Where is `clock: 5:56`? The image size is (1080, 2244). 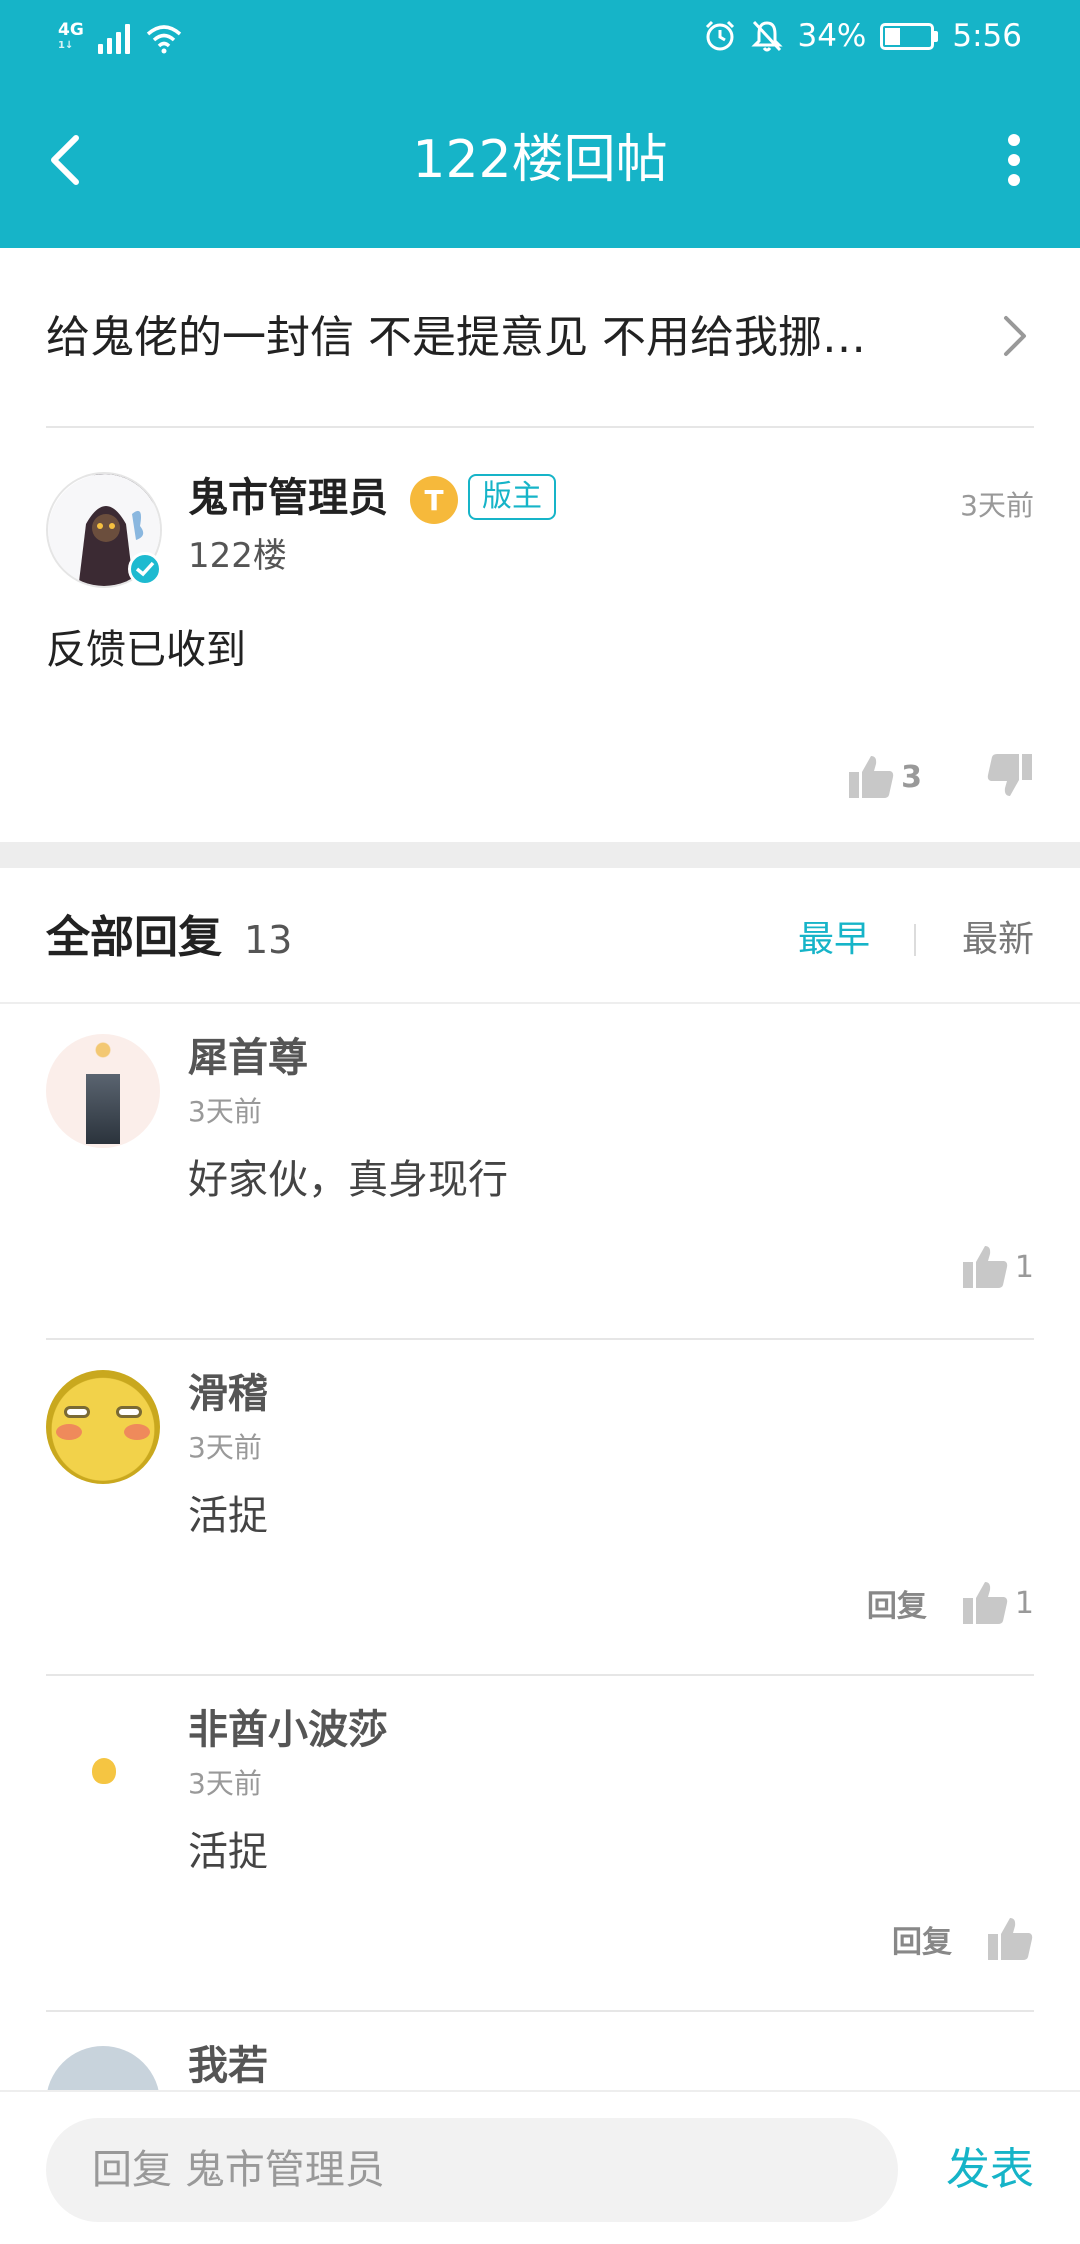
clock: 5:56 is located at coordinates (987, 36).